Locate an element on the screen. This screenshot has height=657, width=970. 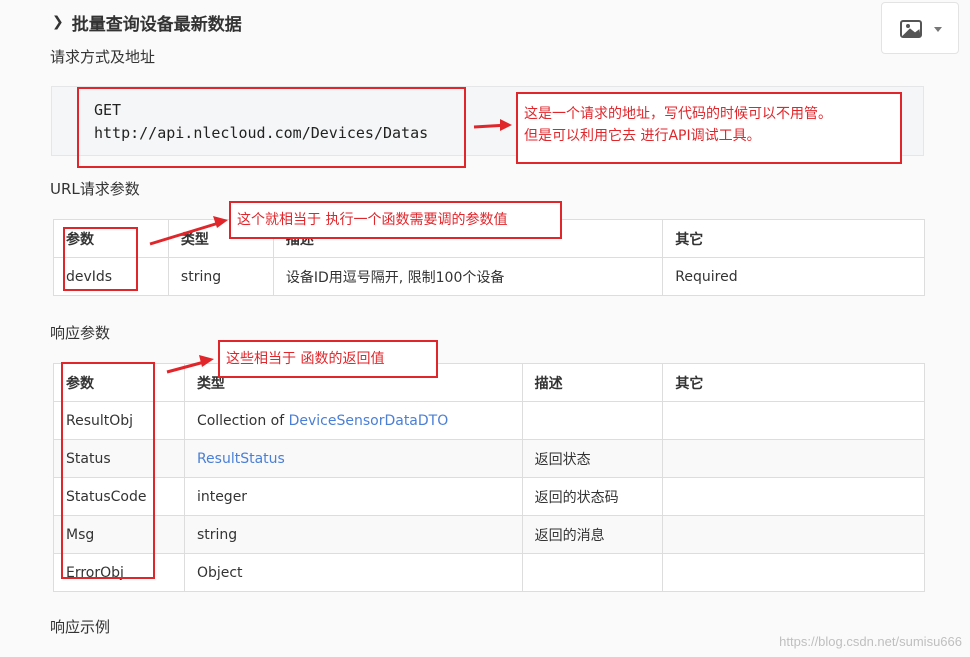
arrow-url-params-head is located at coordinates (220, 222).